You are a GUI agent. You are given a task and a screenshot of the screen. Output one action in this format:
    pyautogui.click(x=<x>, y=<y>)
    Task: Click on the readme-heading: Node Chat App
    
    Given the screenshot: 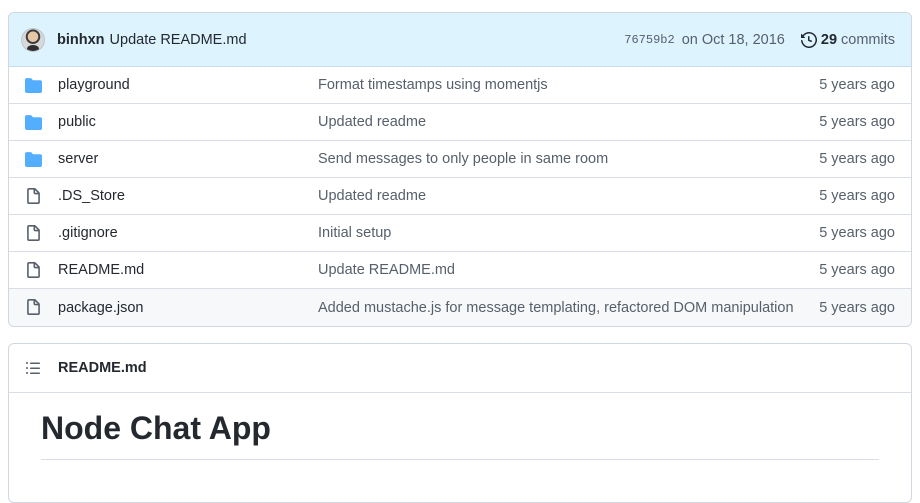 What is the action you would take?
    pyautogui.click(x=460, y=435)
    